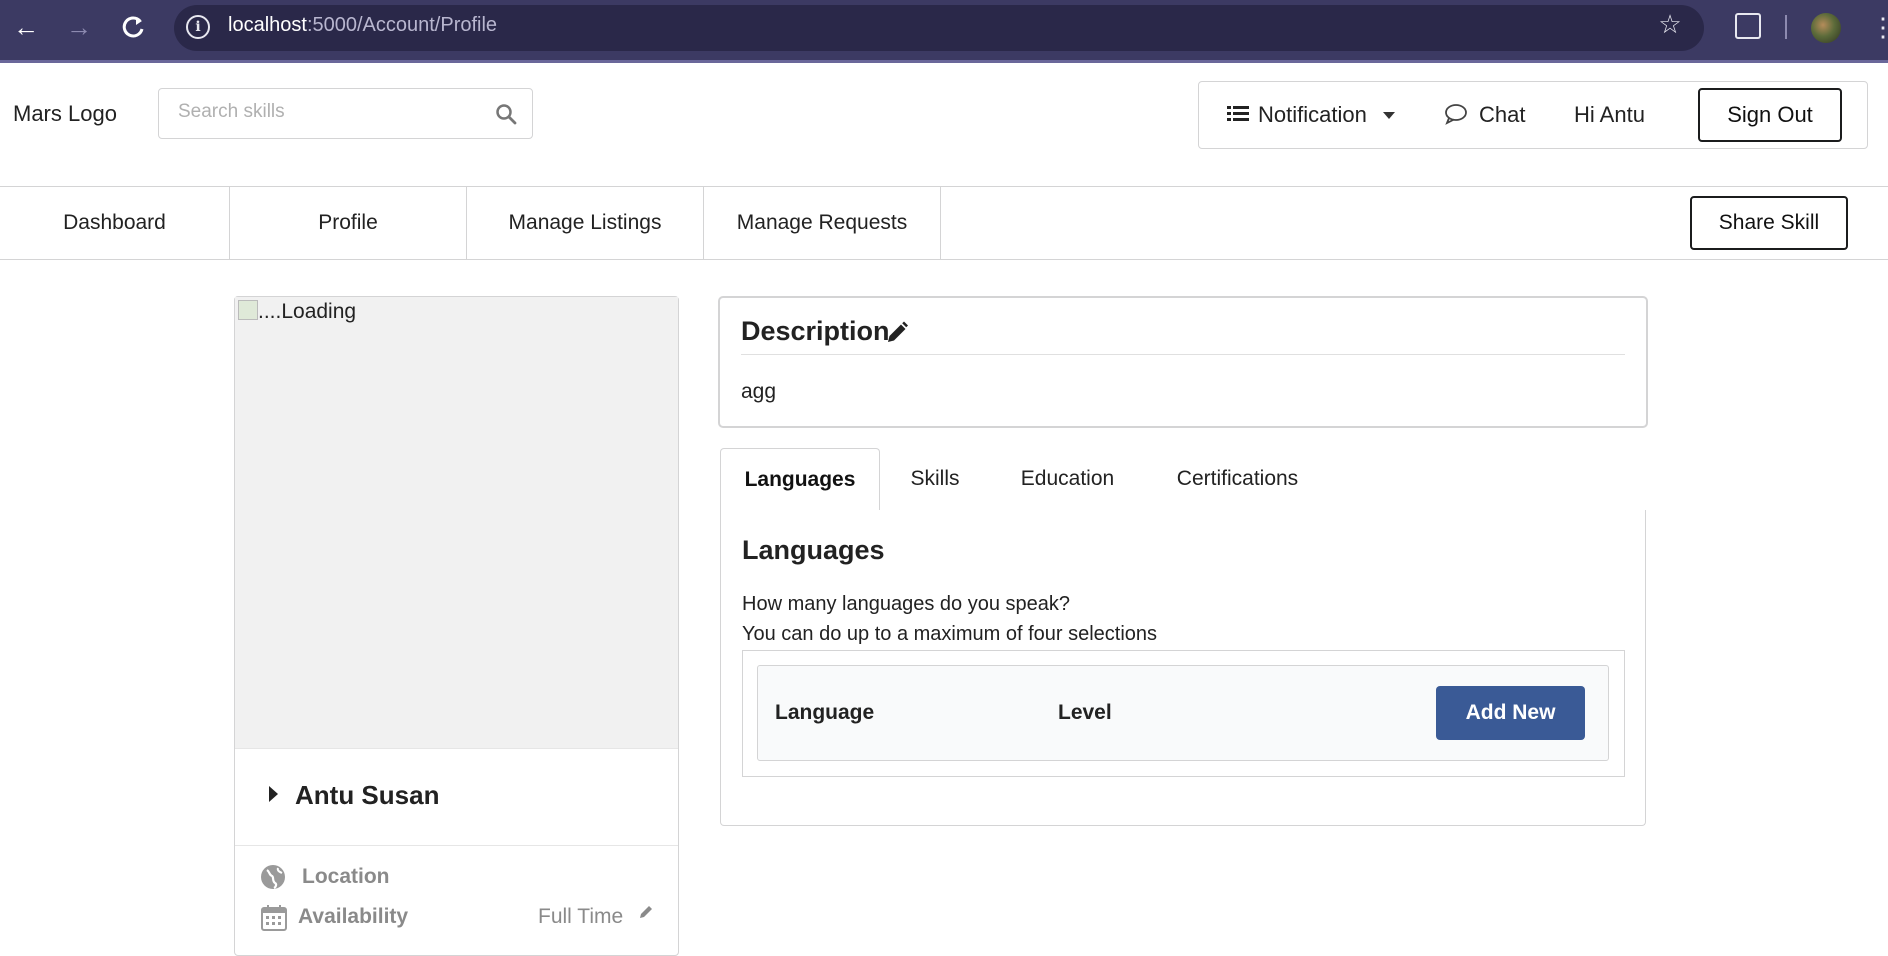 The height and width of the screenshot is (956, 1888). Describe the element at coordinates (1770, 115) in the screenshot. I see `sign-out-button: Sign Out` at that location.